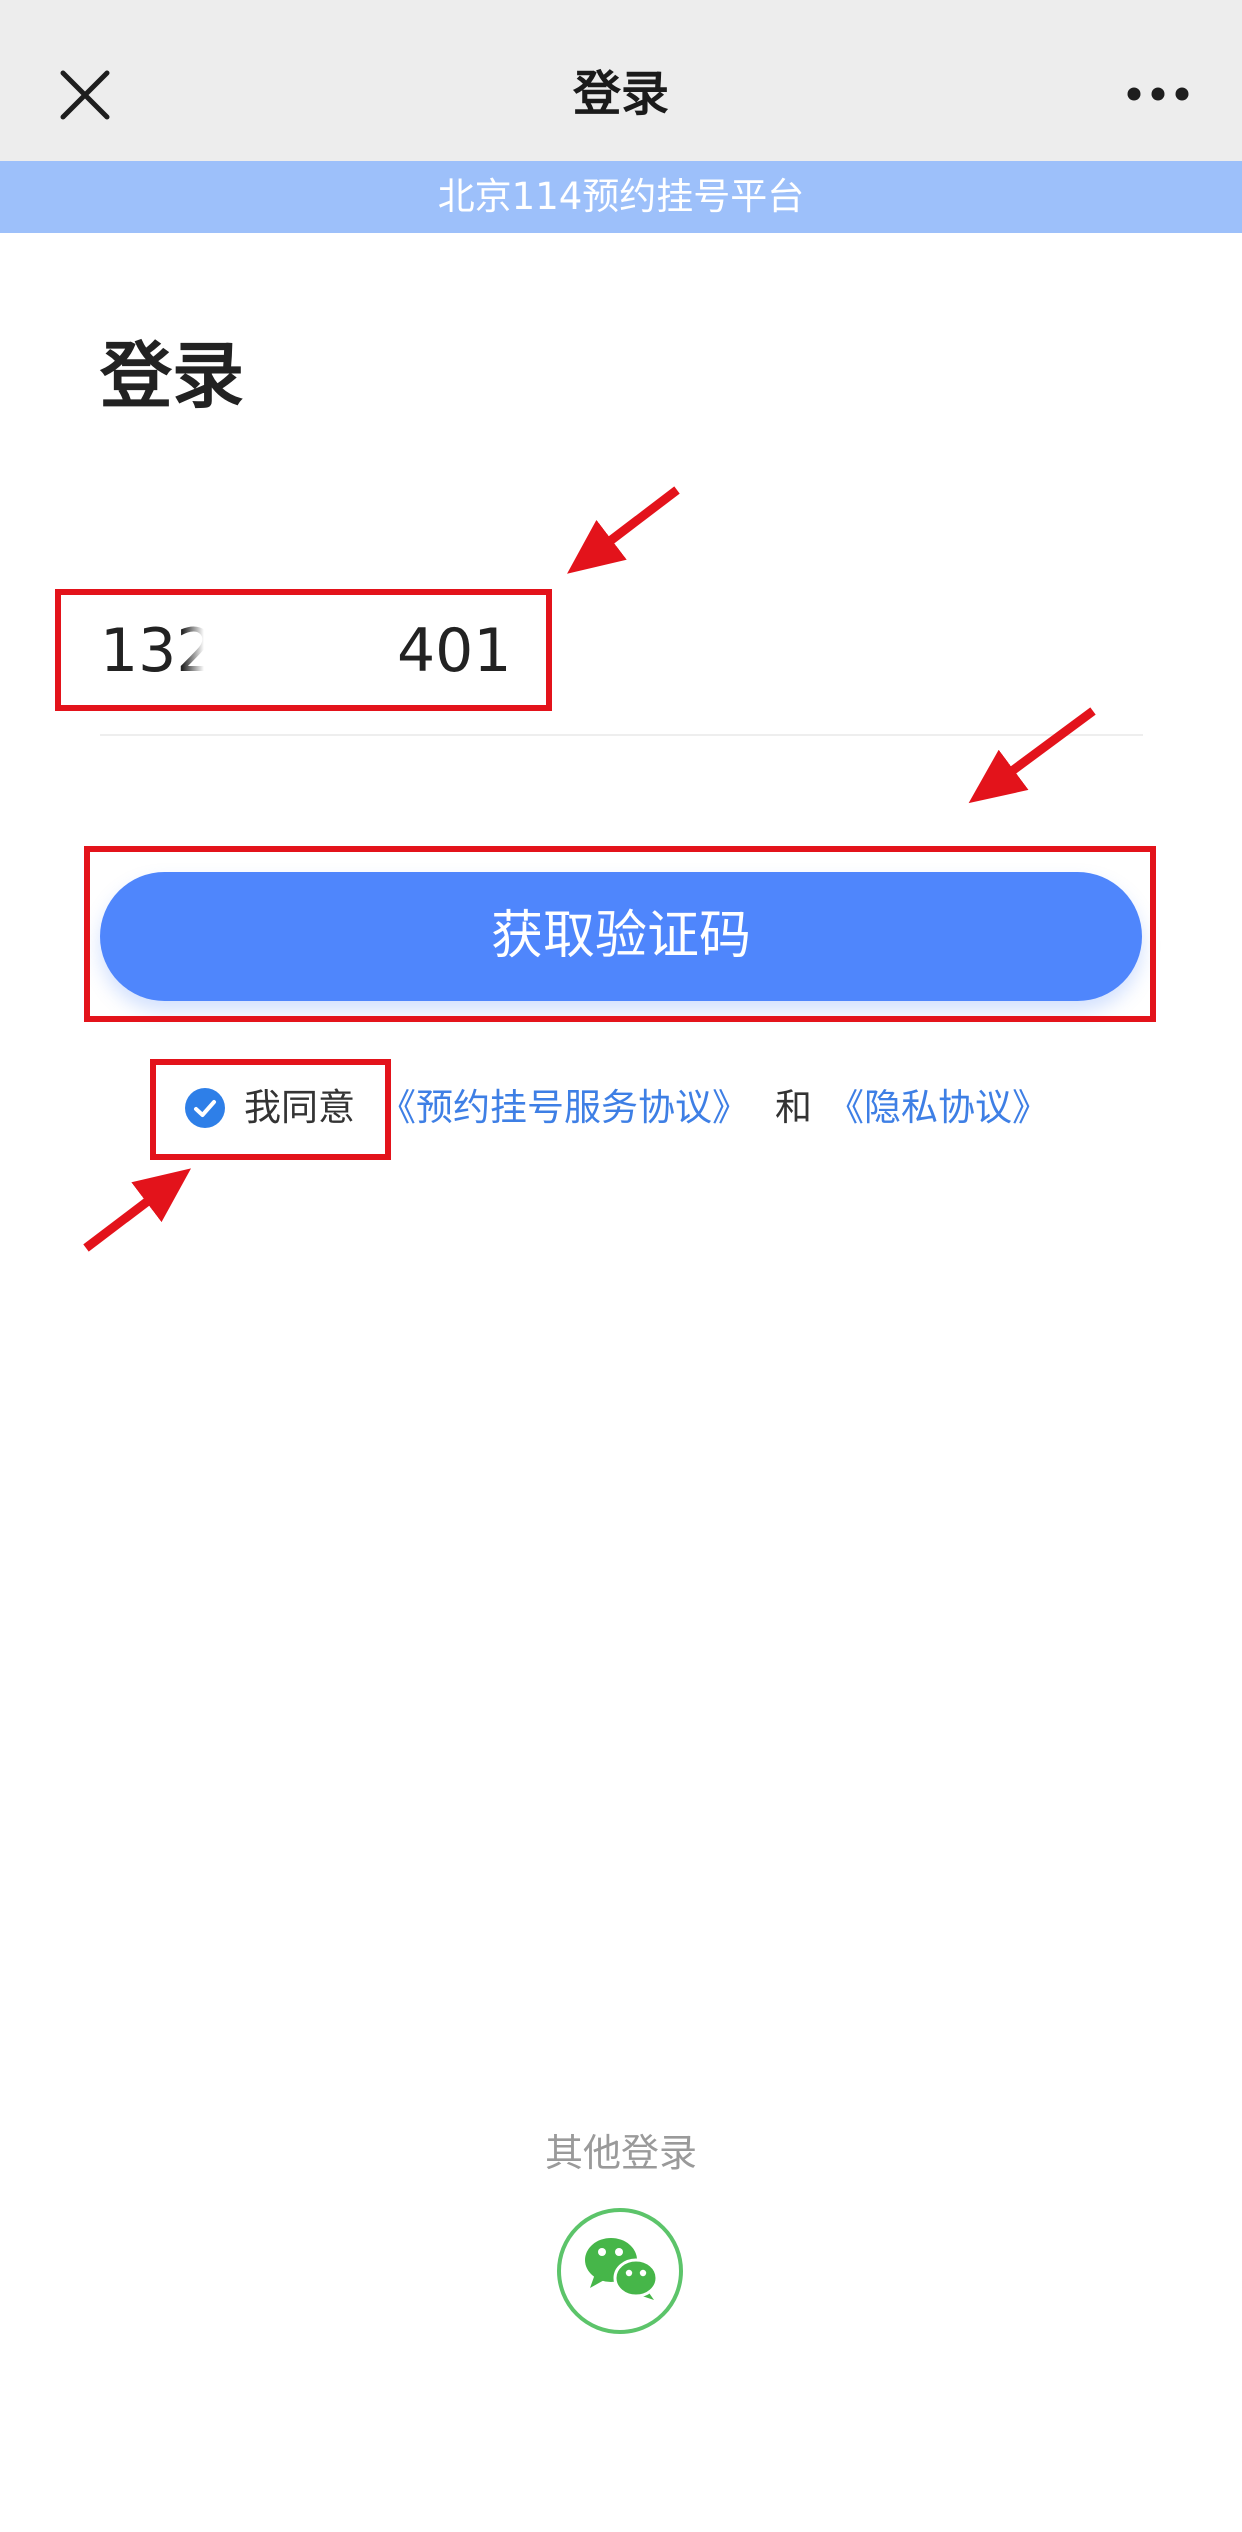 The height and width of the screenshot is (2532, 1242). What do you see at coordinates (793, 1107) in the screenshot?
I see `and-label: 和` at bounding box center [793, 1107].